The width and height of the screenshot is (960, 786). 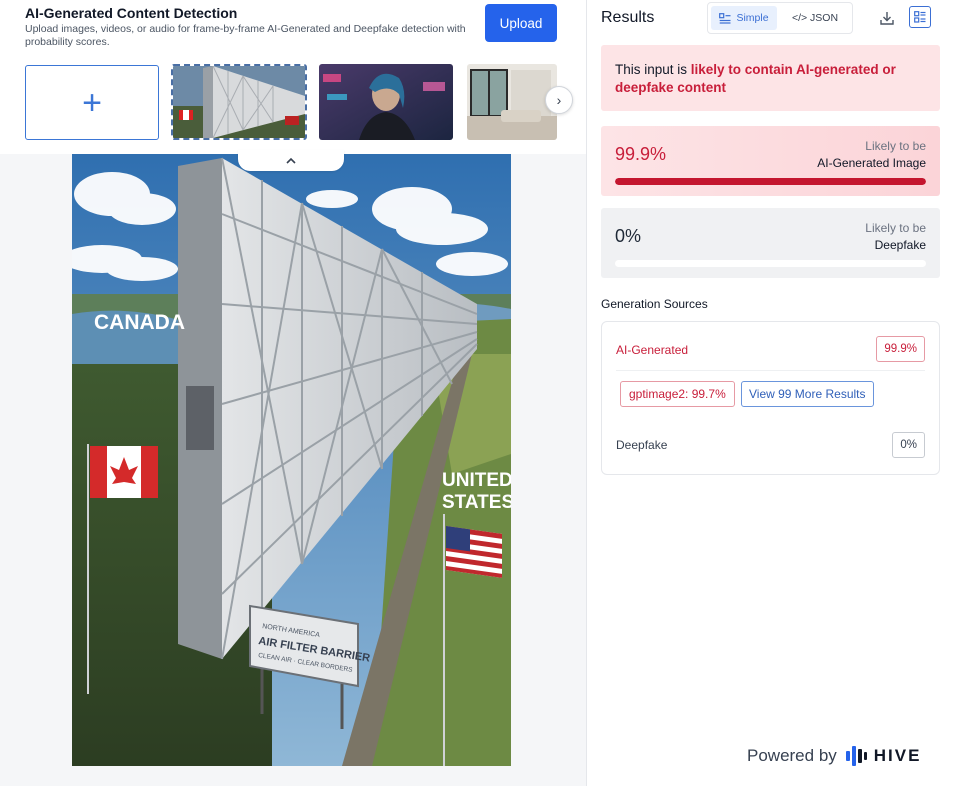 I want to click on view-simple-button: Simple, so click(x=744, y=18).